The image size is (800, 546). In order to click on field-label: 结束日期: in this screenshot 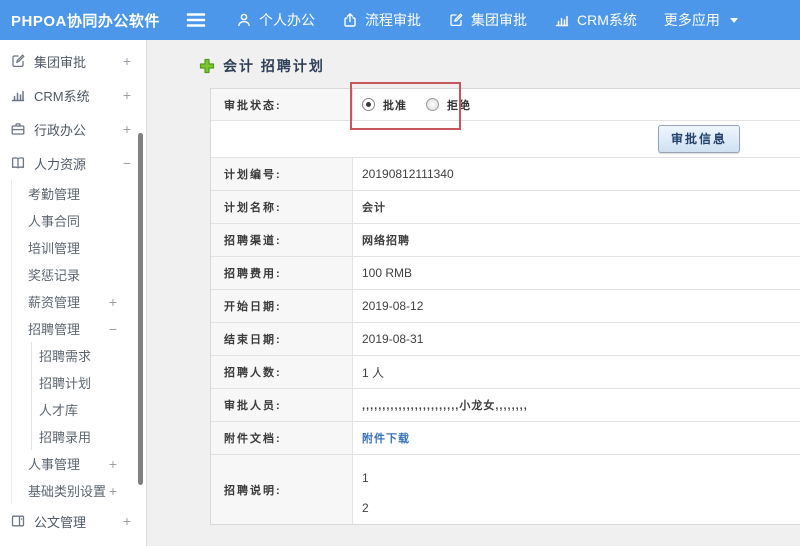, I will do `click(282, 339)`.